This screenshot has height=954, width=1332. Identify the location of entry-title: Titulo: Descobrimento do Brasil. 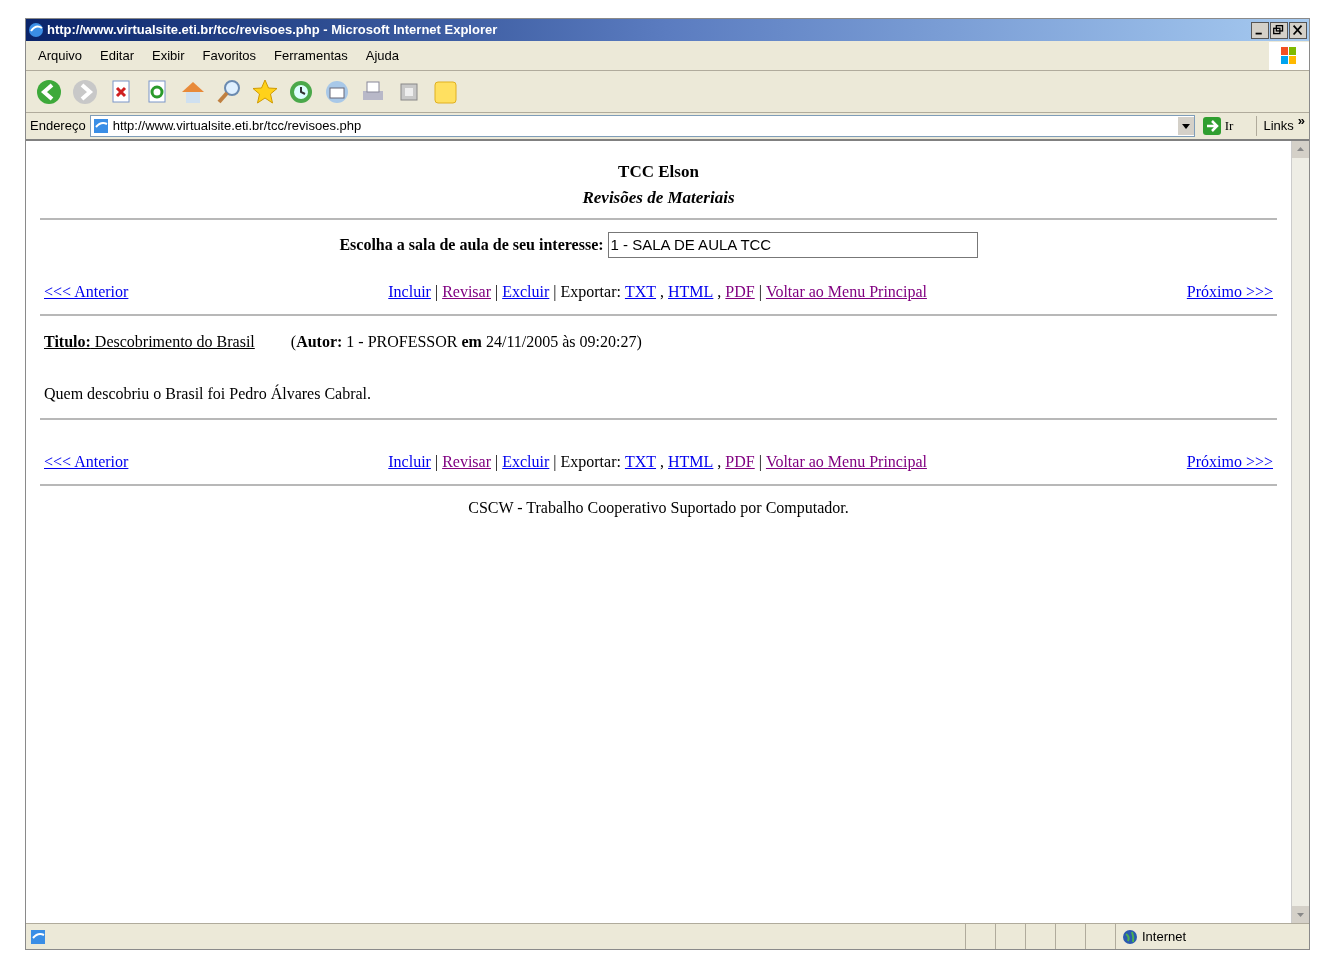
(149, 342).